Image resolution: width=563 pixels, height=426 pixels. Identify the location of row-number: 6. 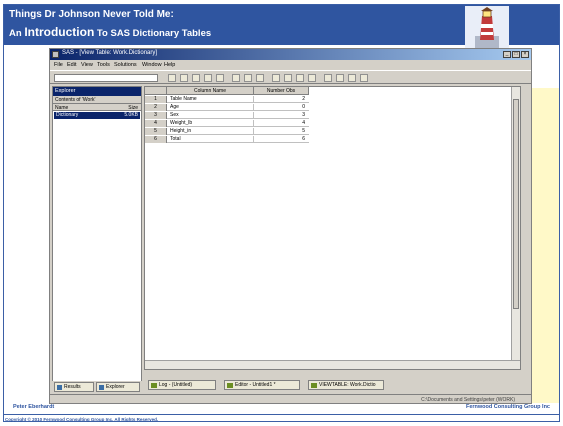
(156, 139).